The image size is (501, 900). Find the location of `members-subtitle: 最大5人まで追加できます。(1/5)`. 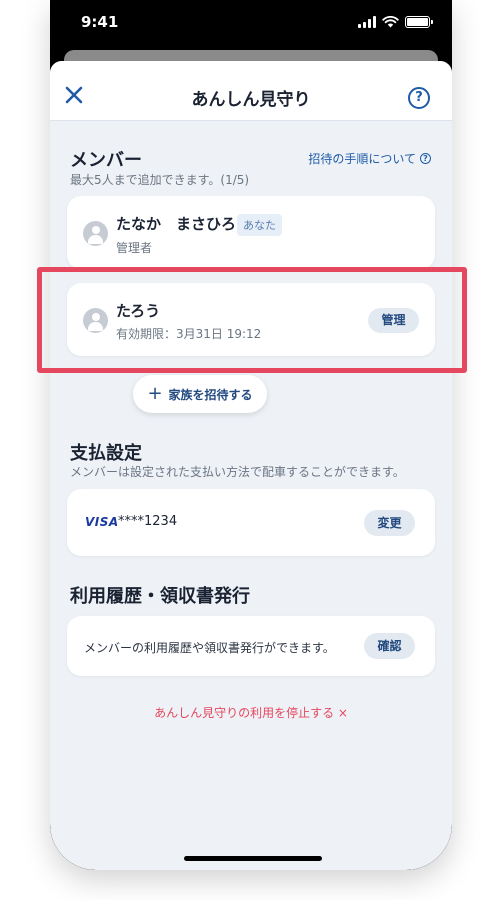

members-subtitle: 最大5人まで追加できます。(1/5) is located at coordinates (160, 180).